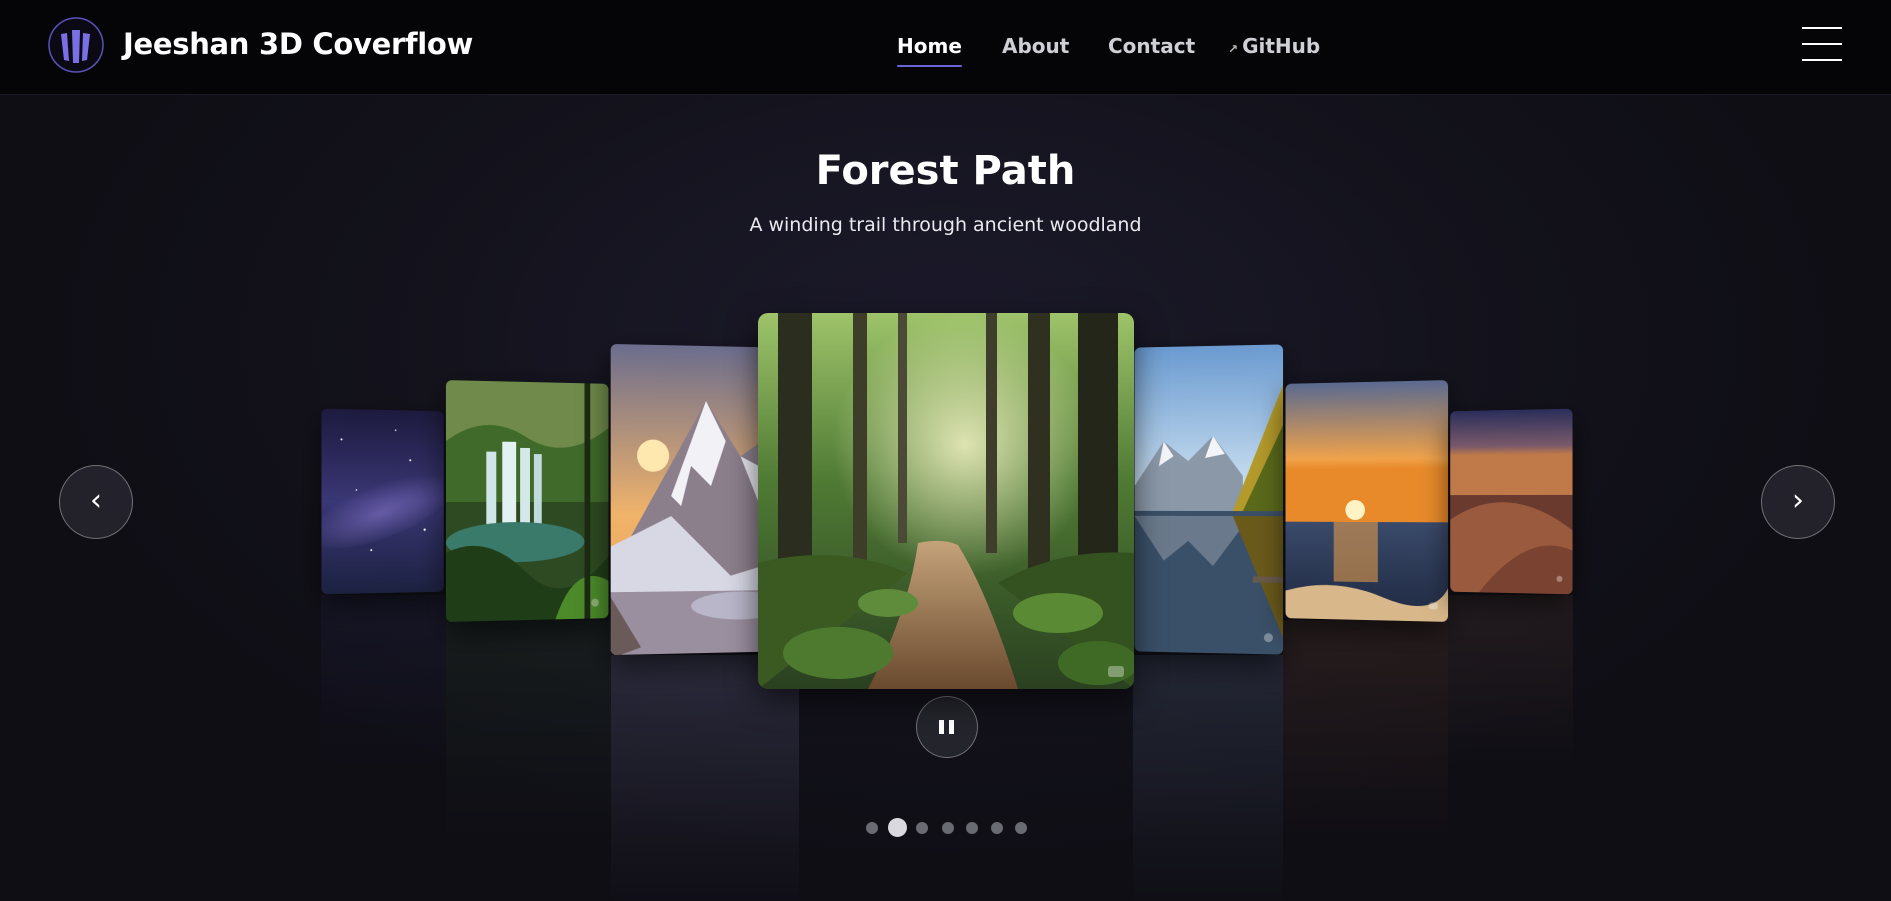  I want to click on carousel-card-forest-path, so click(946, 501).